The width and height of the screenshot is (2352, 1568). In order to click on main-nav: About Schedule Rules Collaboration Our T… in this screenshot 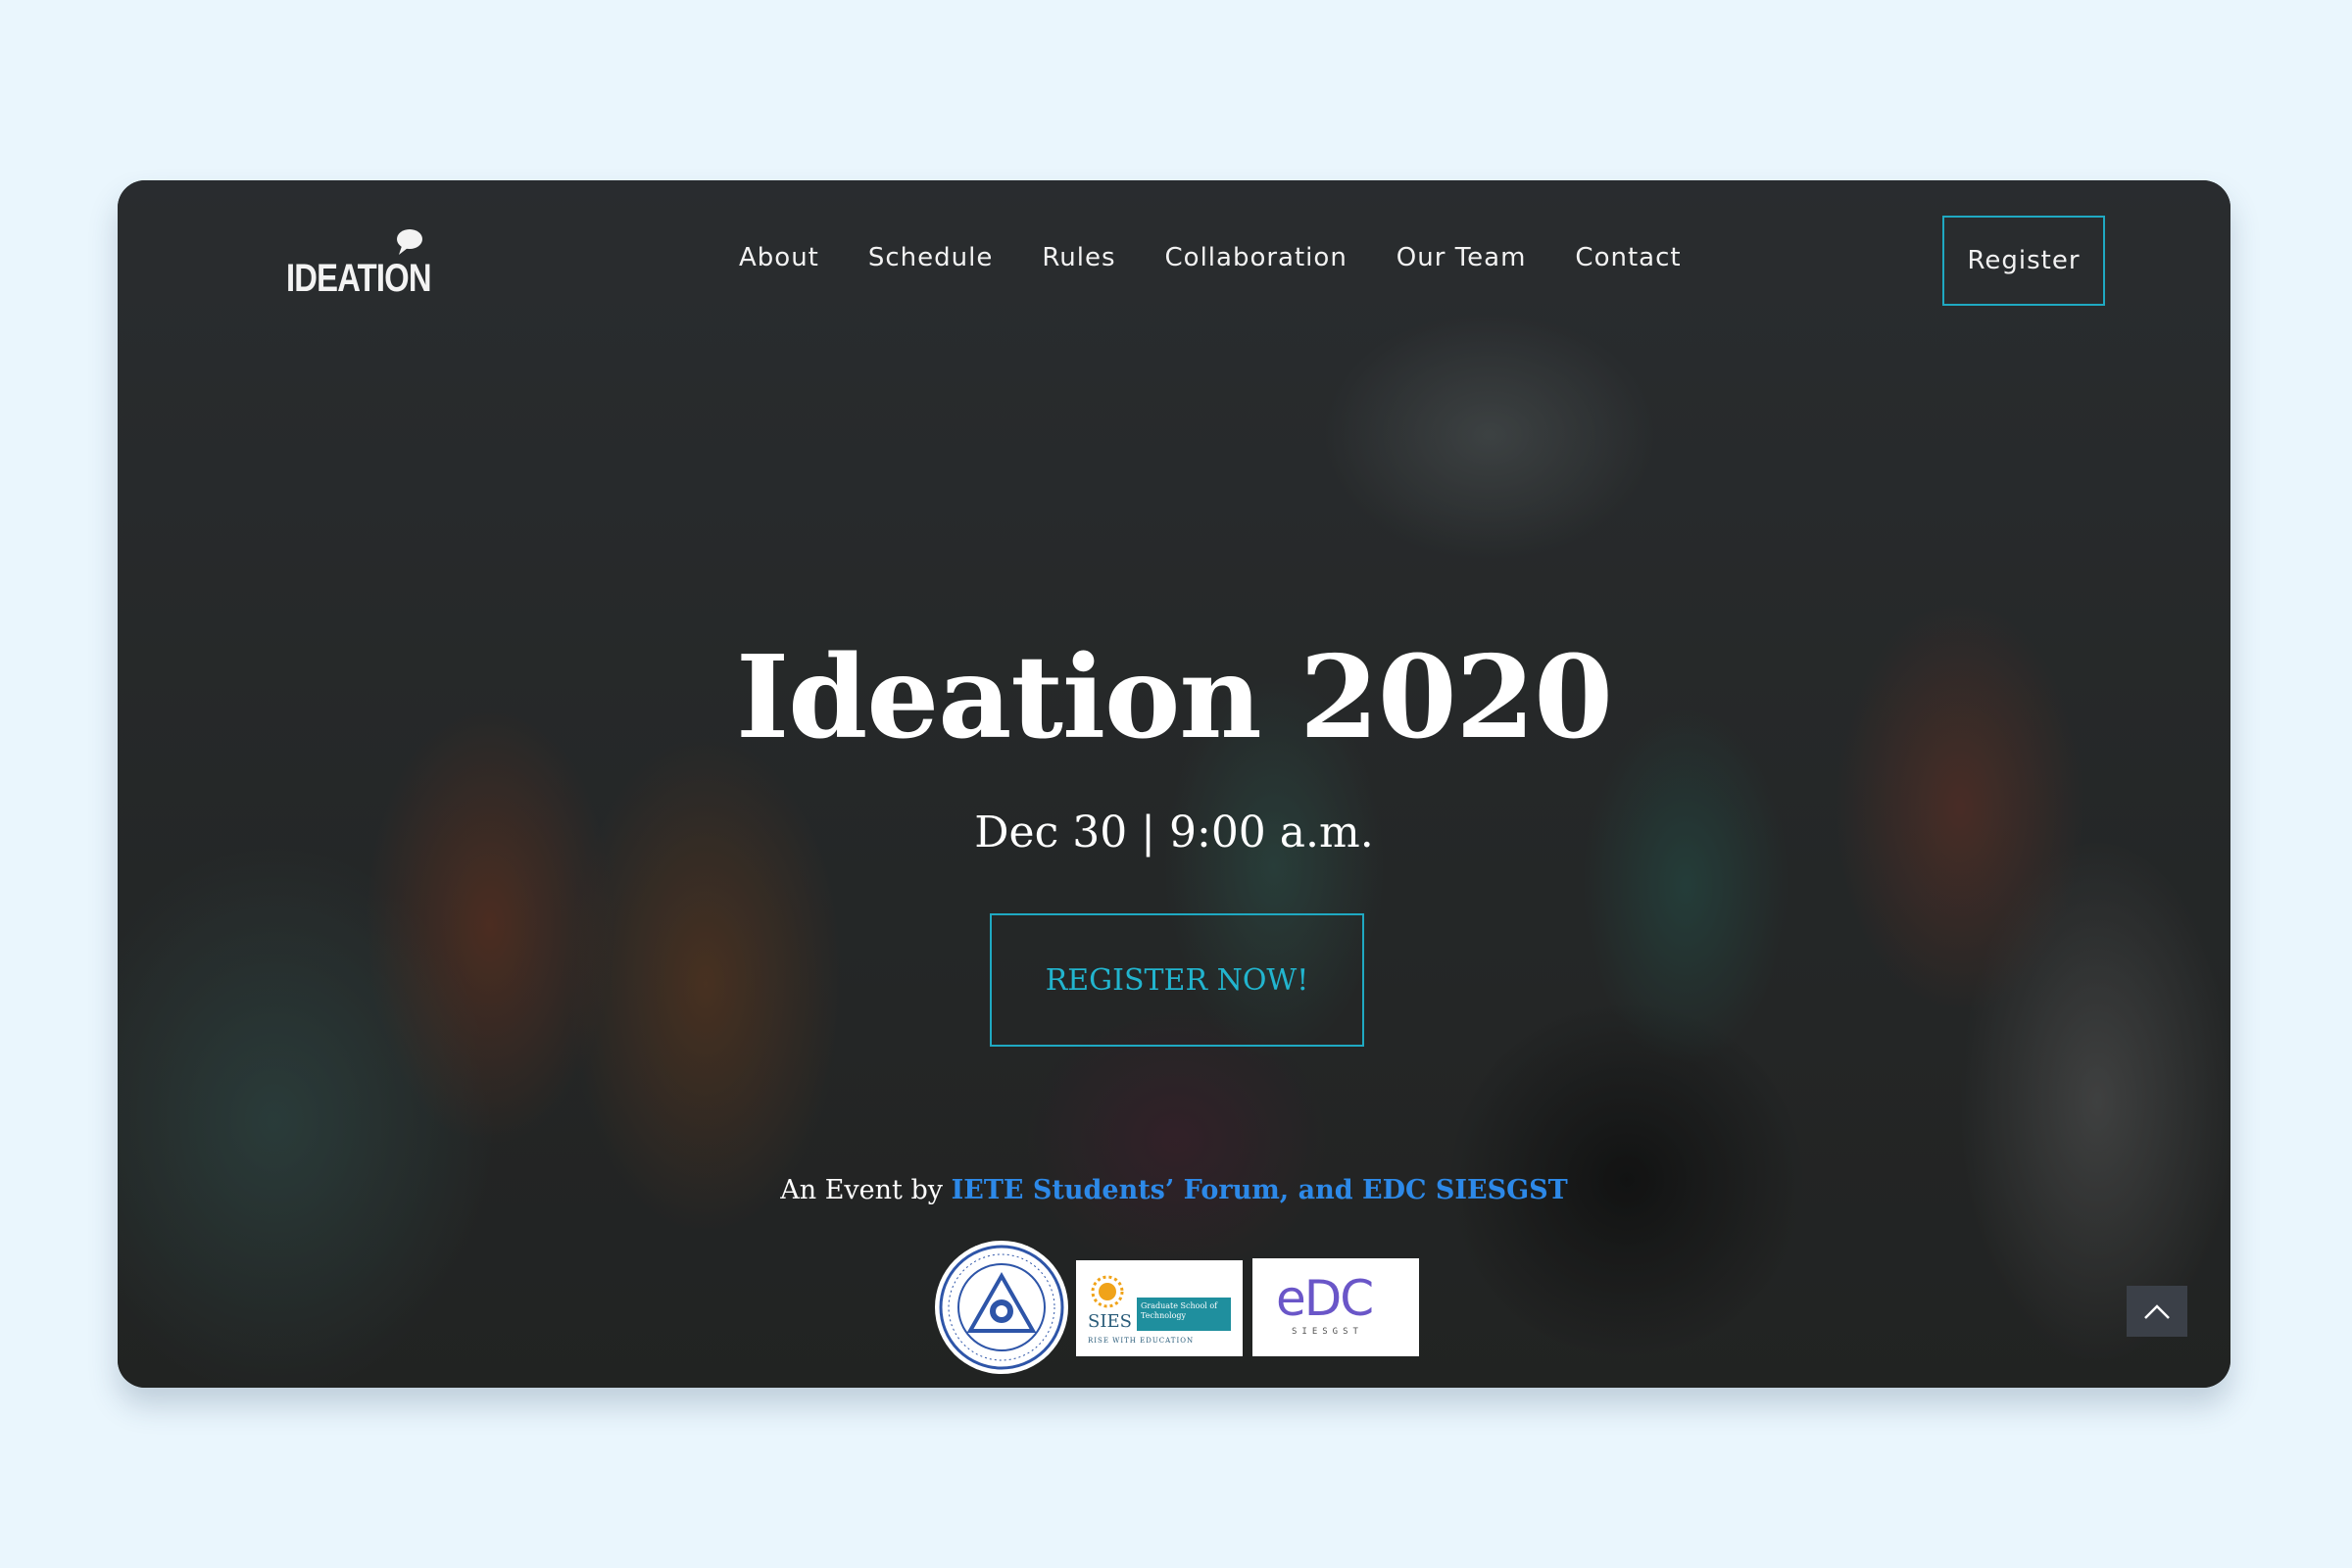, I will do `click(1210, 257)`.